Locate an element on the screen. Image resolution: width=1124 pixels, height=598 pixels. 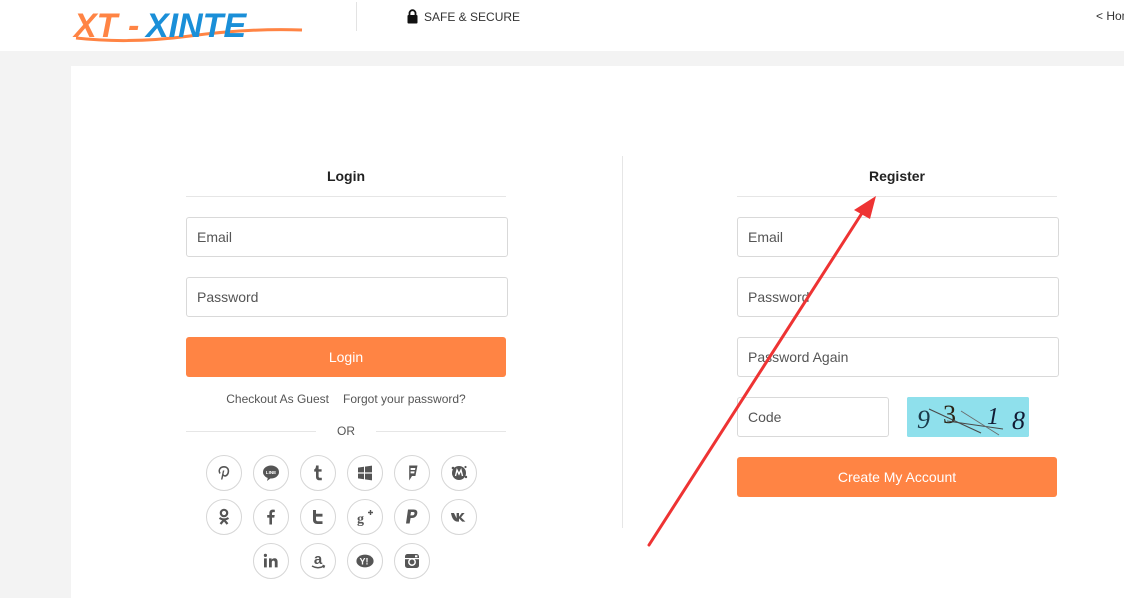
checkout-as-guest-link: Checkout As Guest is located at coordinates (277, 399).